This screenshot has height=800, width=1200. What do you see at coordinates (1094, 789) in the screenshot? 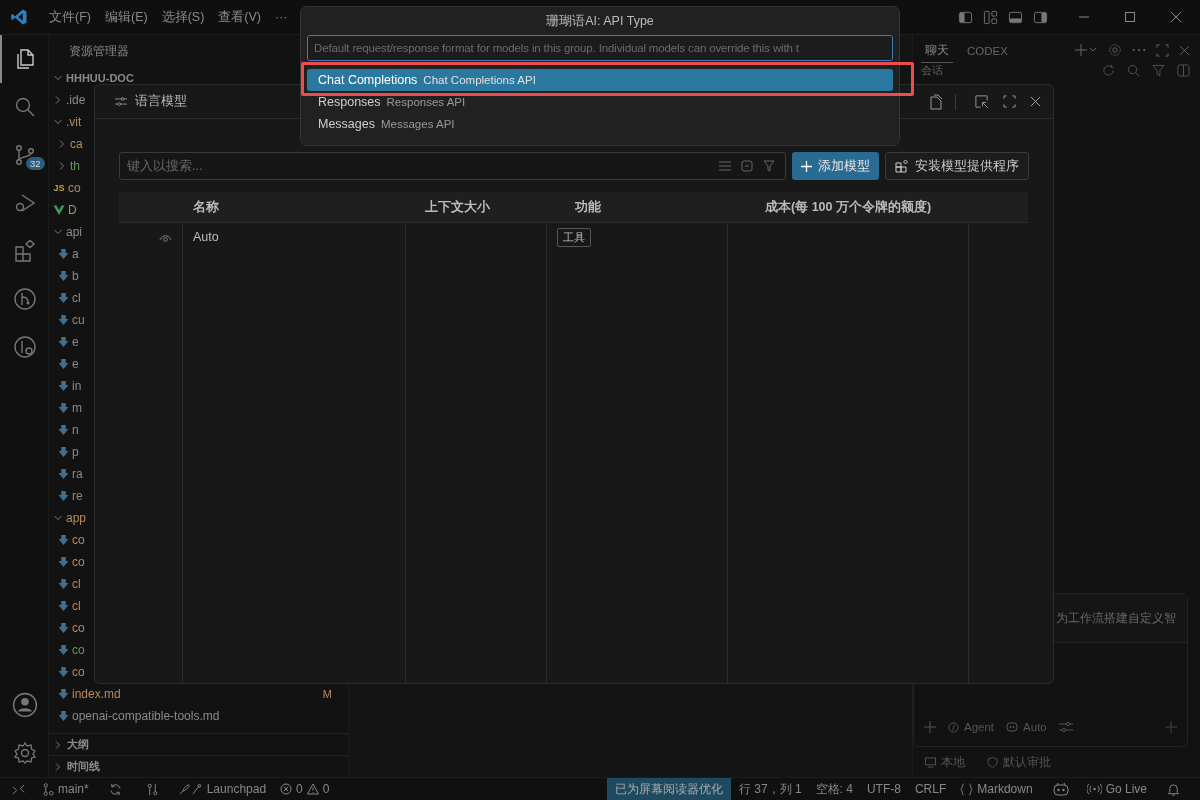
I see `broadcast-icon` at bounding box center [1094, 789].